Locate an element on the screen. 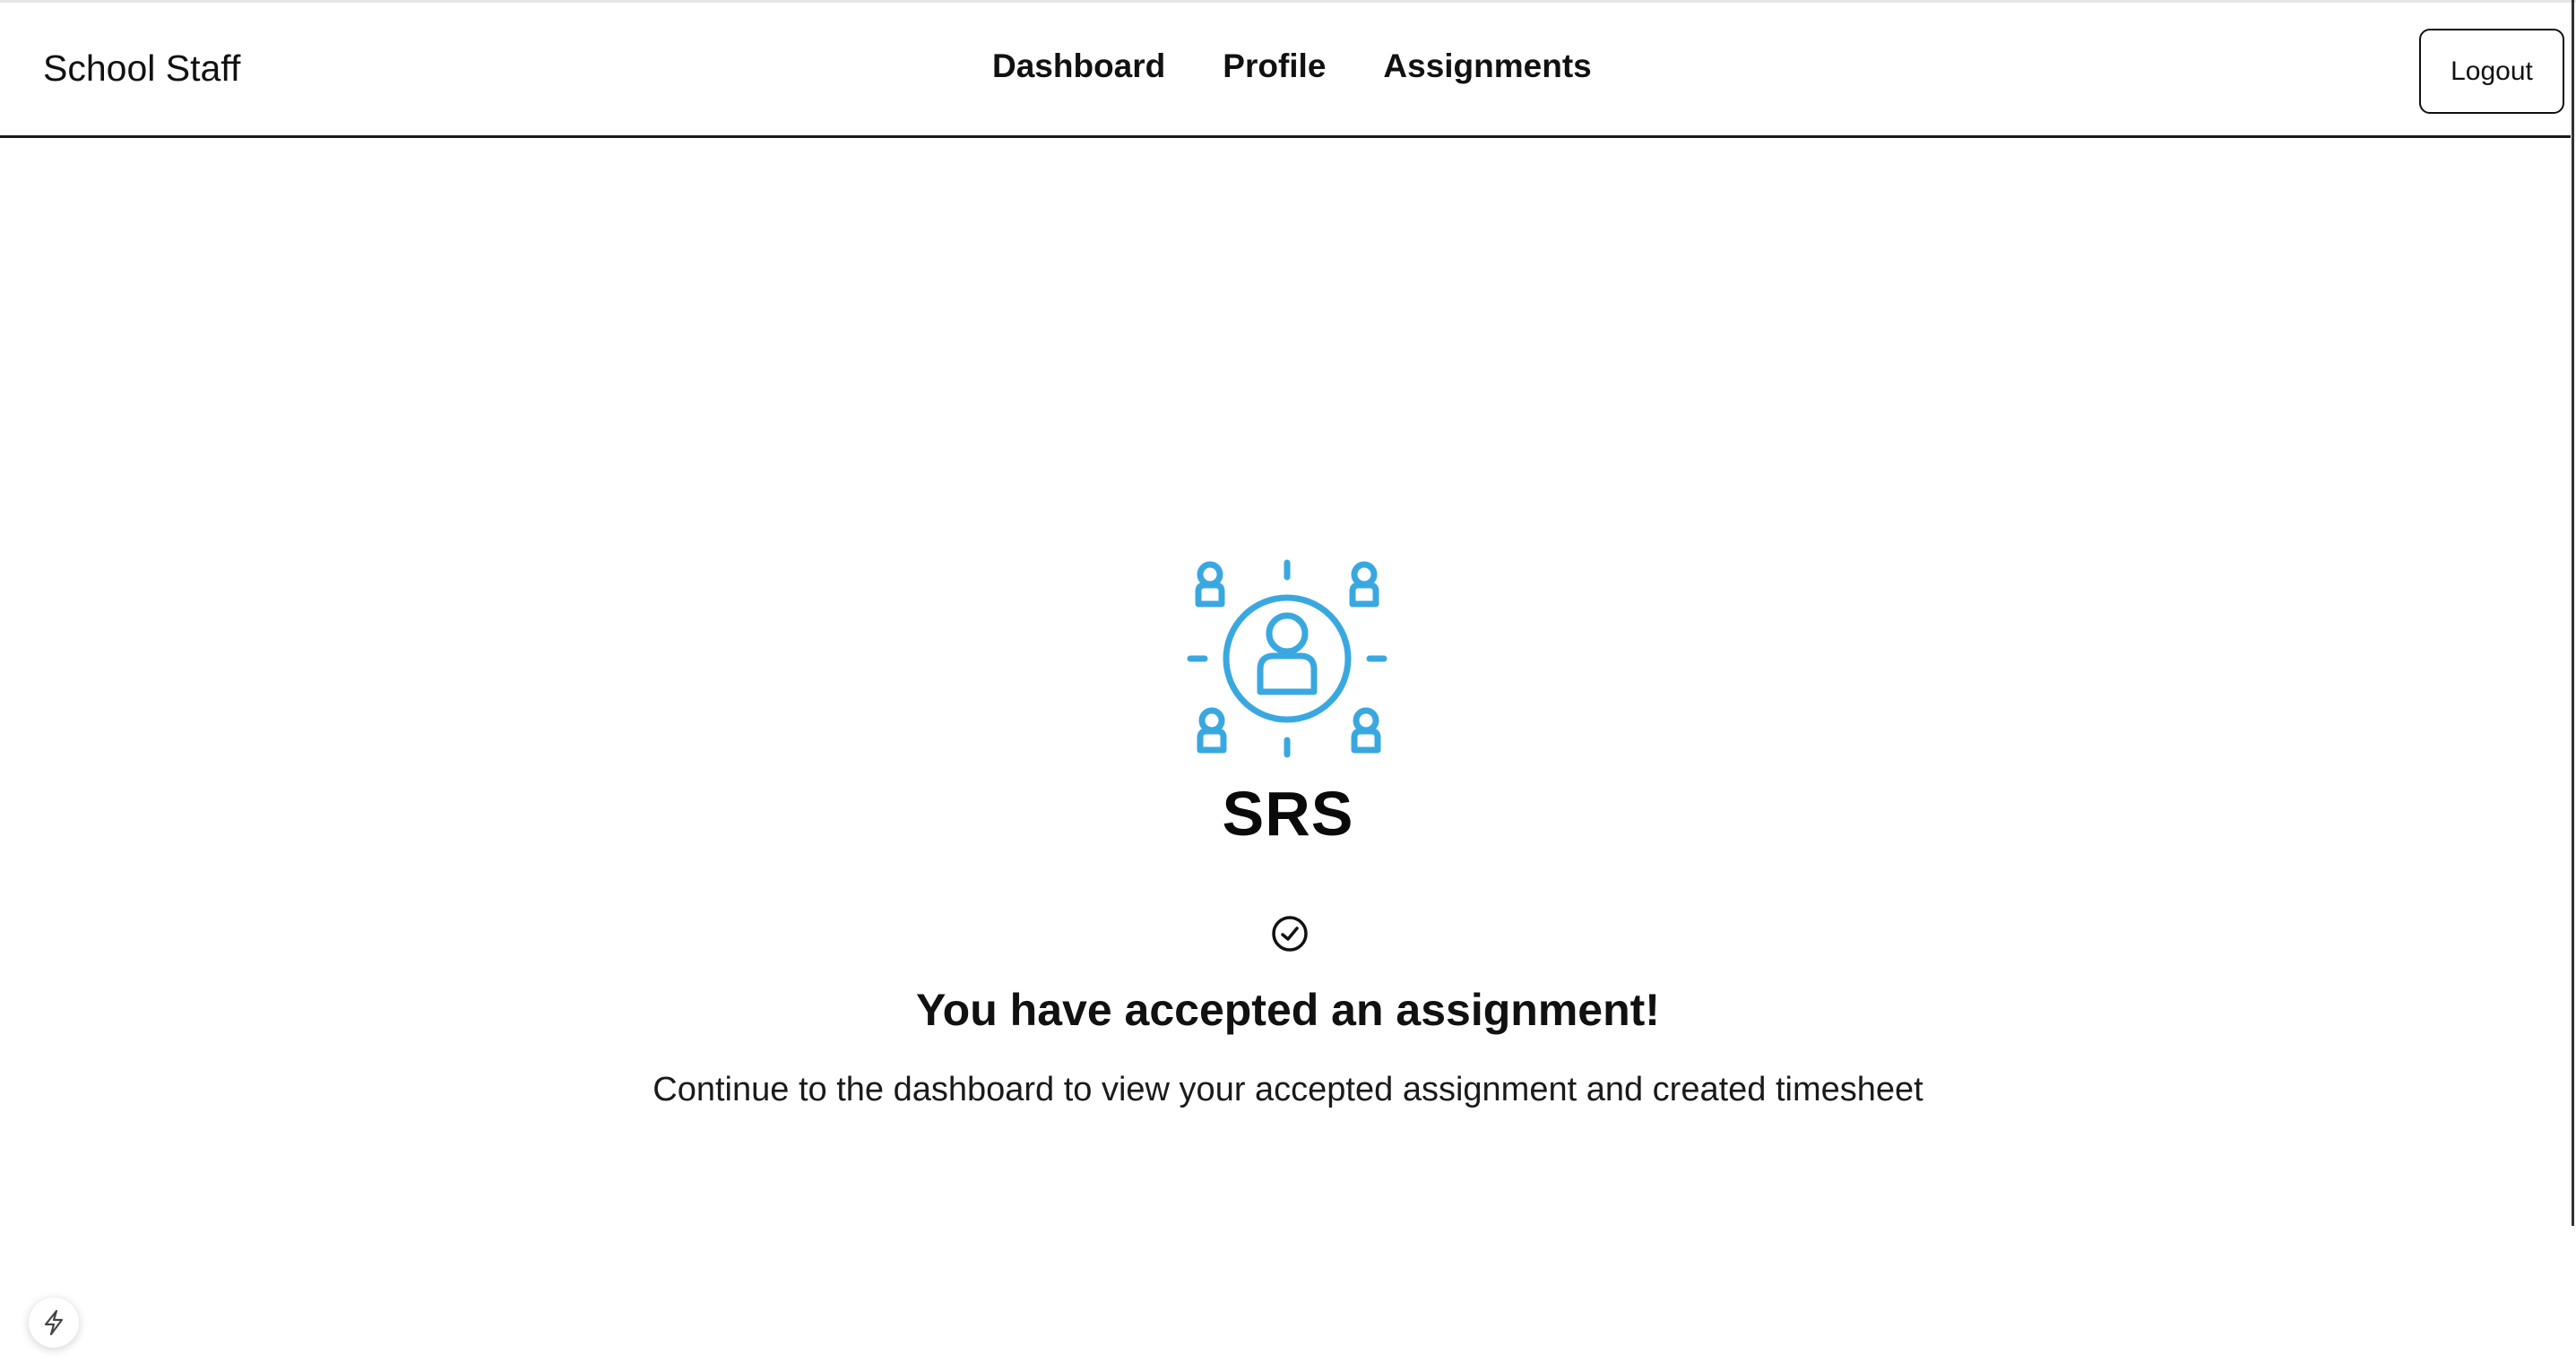 Image resolution: width=2576 pixels, height=1371 pixels. logout-button: Logout is located at coordinates (2491, 71).